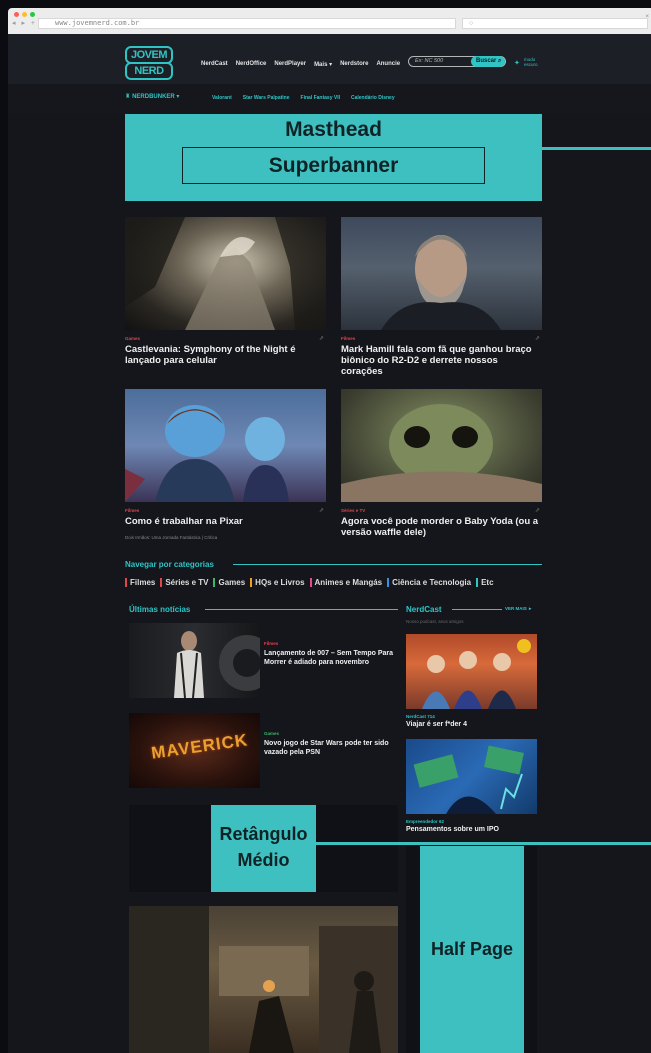  I want to click on browser-search-bar: ○, so click(555, 23).